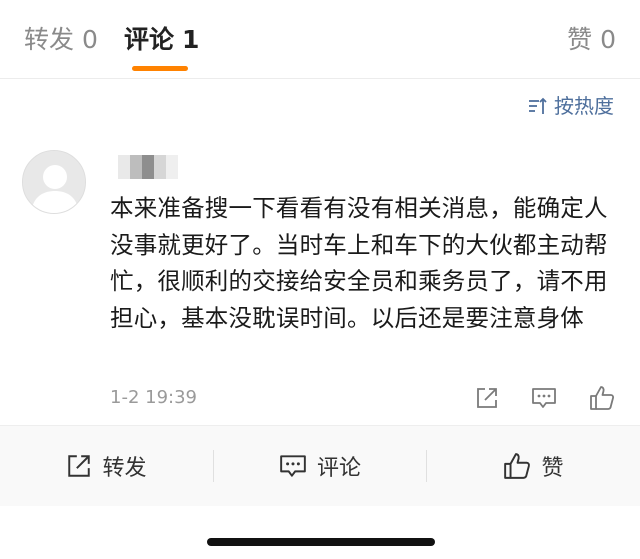 Image resolution: width=640 pixels, height=559 pixels. Describe the element at coordinates (338, 468) in the screenshot. I see `comment-label: 评论` at that location.